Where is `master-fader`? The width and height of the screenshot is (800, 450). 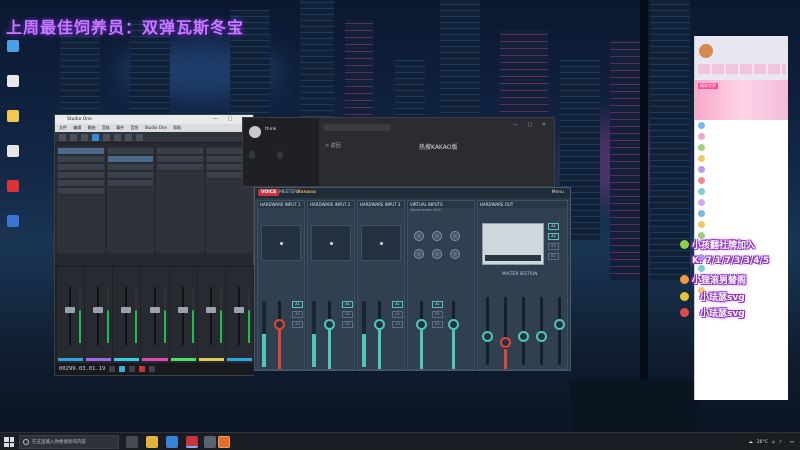
master-fader is located at coordinates (559, 331).